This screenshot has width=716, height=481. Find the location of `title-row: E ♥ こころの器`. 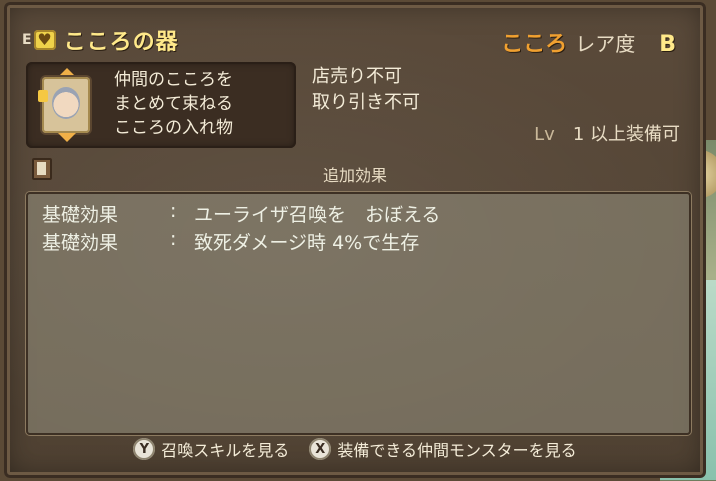

title-row: E ♥ こころの器 is located at coordinates (100, 40).